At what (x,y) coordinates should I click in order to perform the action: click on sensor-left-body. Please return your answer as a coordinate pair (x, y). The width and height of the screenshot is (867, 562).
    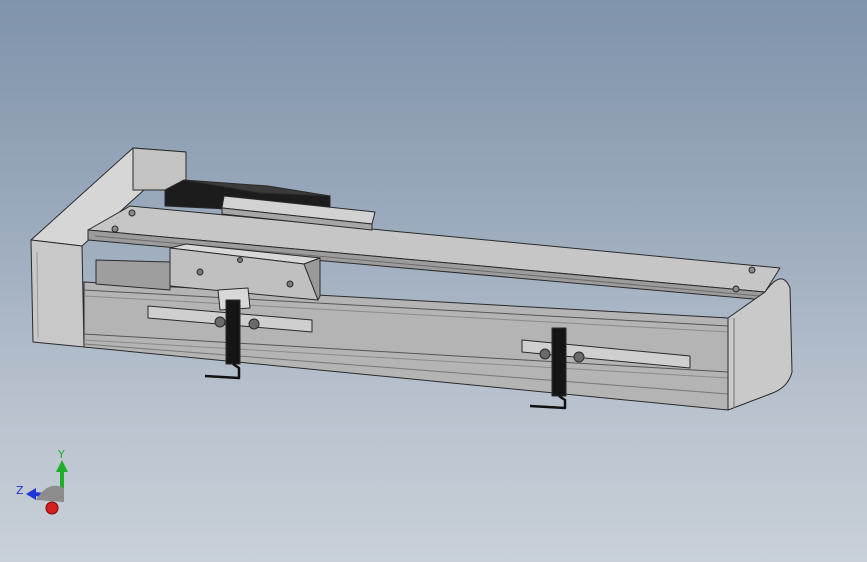
    Looking at the image, I should click on (233, 332).